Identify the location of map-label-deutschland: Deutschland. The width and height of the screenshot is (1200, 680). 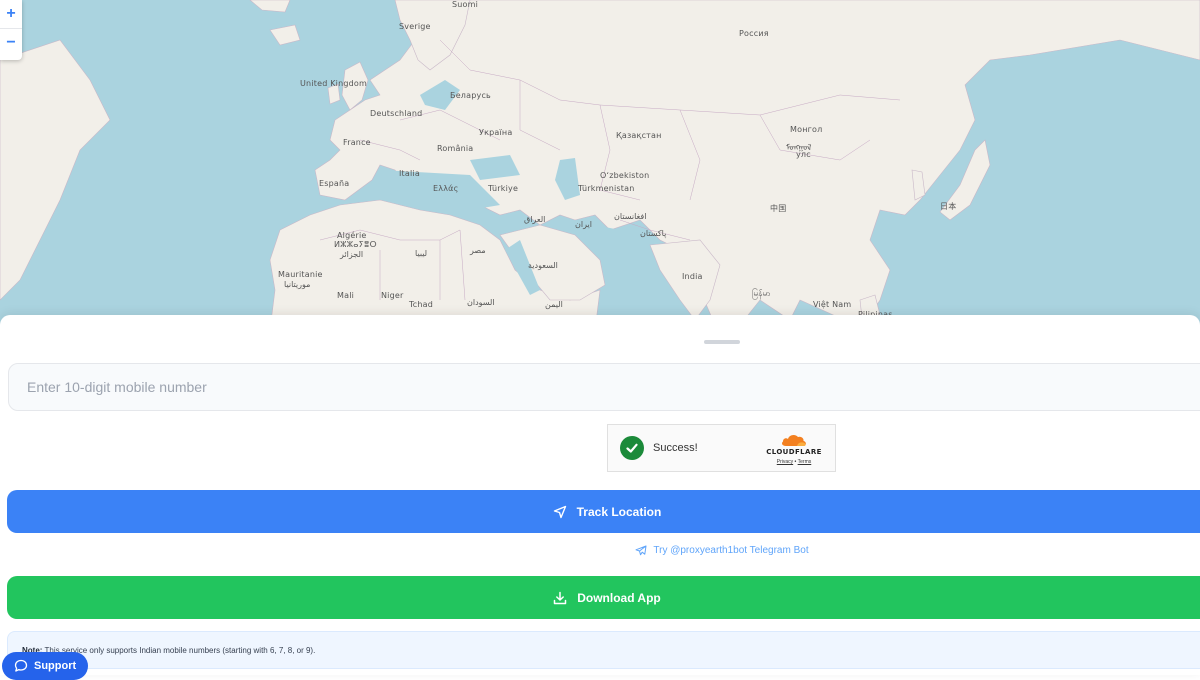
(396, 113).